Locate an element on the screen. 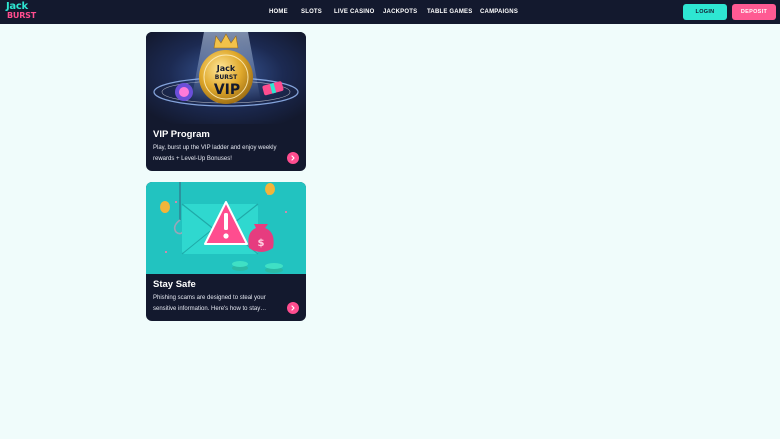 This screenshot has height=439, width=780. coin-text-jack: Jack is located at coordinates (226, 68).